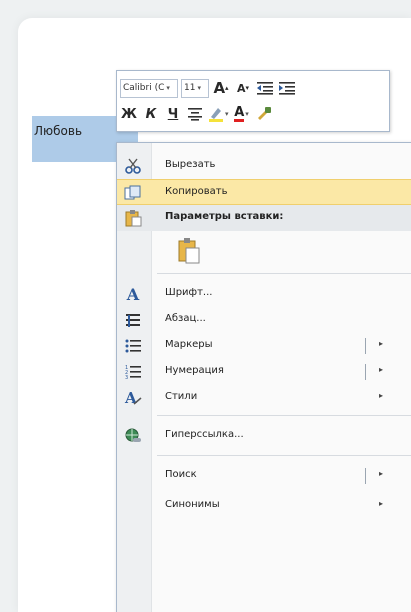 This screenshot has height=612, width=411. I want to click on mini-toolbar-row-format: Ж К Ч ▾ A ▾, so click(198, 114).